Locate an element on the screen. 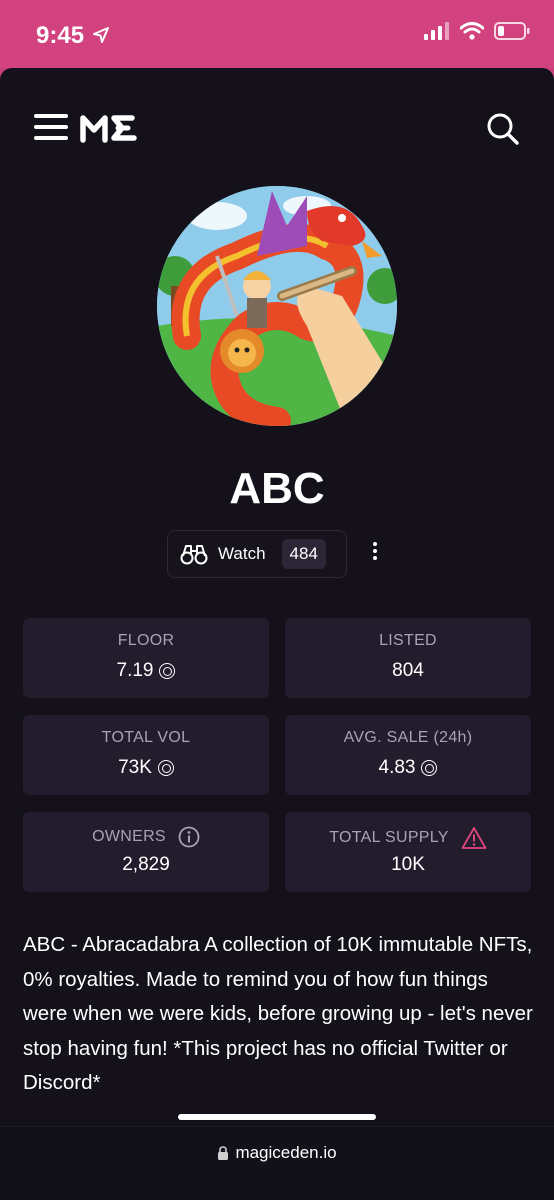 The width and height of the screenshot is (554, 1200). stat-floor-label: FLOOR is located at coordinates (146, 640).